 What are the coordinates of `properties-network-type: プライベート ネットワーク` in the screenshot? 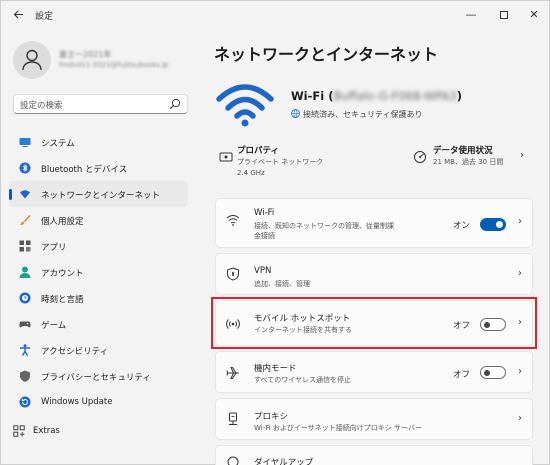 It's located at (280, 162).